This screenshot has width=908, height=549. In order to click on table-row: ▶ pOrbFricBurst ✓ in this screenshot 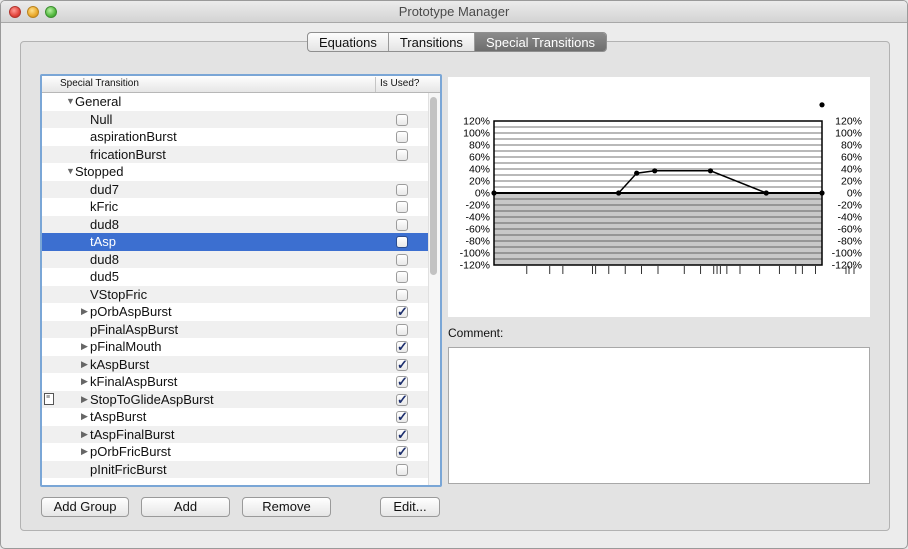, I will do `click(235, 452)`.